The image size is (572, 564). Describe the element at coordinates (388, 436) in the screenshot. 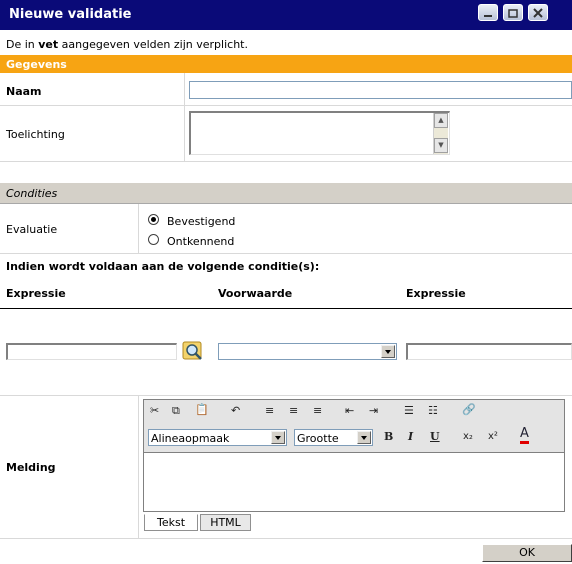

I see `bold-icon: B` at that location.